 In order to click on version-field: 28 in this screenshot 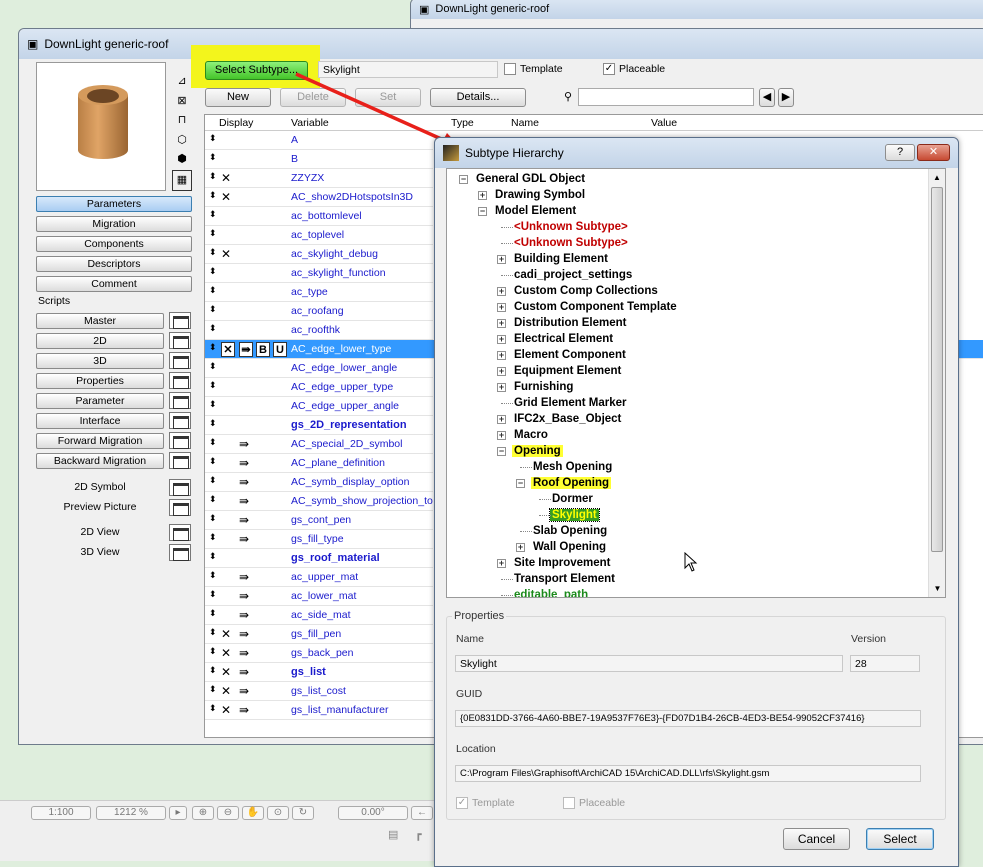, I will do `click(885, 663)`.